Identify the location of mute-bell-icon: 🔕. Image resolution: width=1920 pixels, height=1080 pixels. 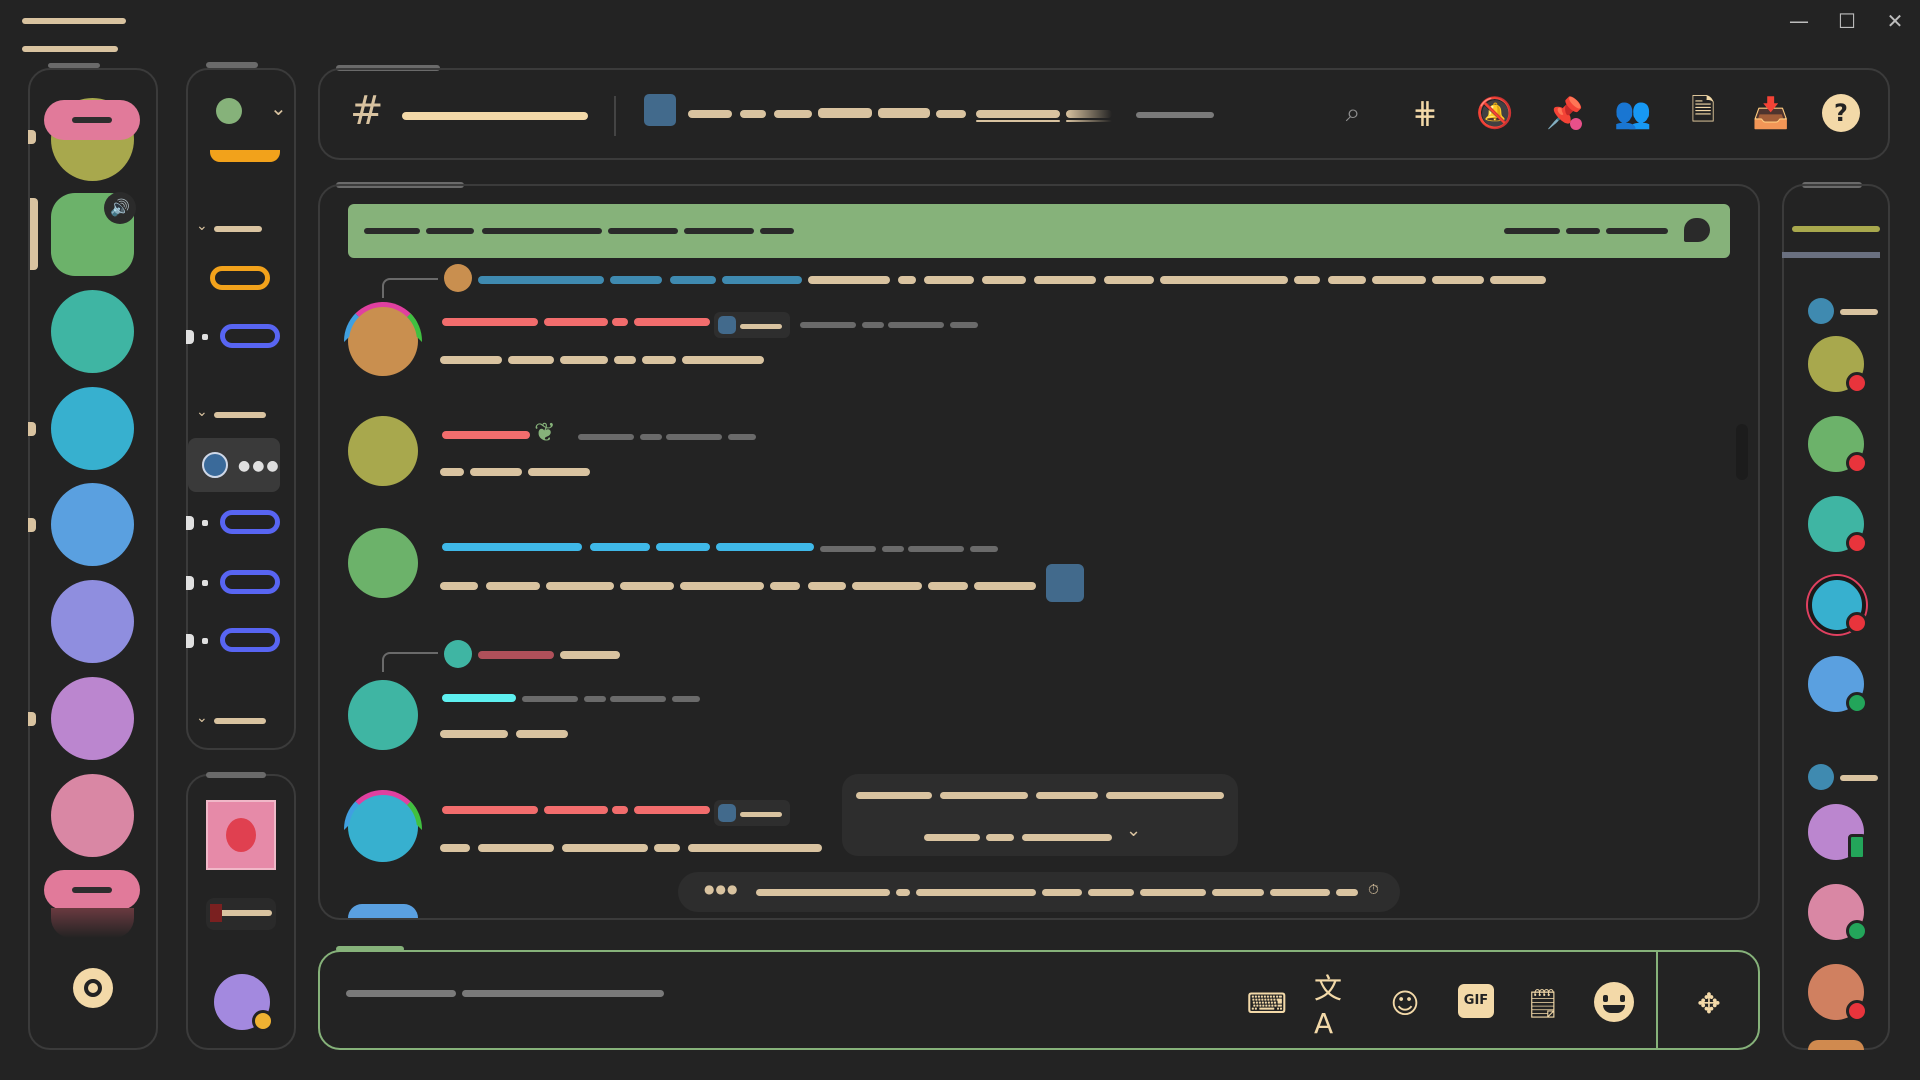
(1495, 113).